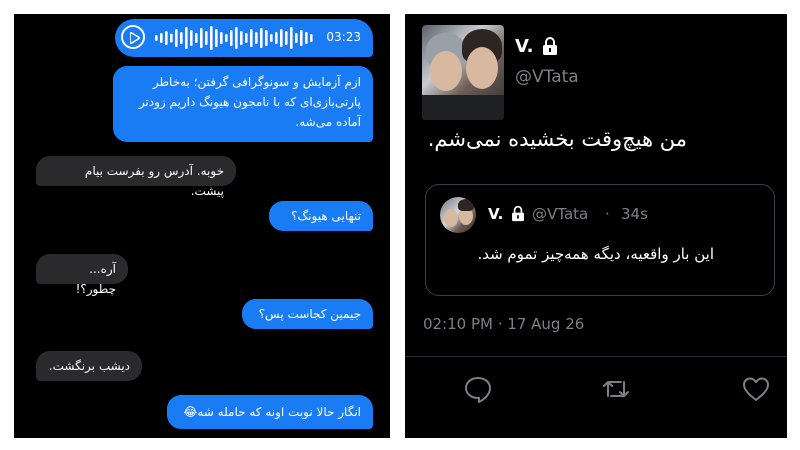 Image resolution: width=800 pixels, height=450 pixels. I want to click on voice-message: 03:23, so click(244, 38).